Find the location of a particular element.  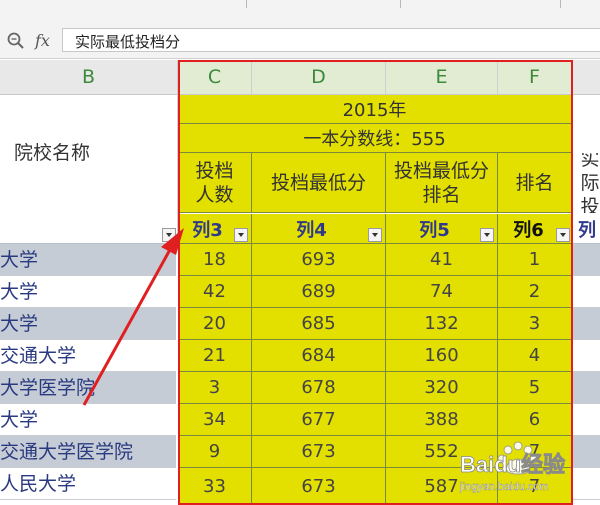

header-e-cell: 投档最低分排名 is located at coordinates (442, 183).